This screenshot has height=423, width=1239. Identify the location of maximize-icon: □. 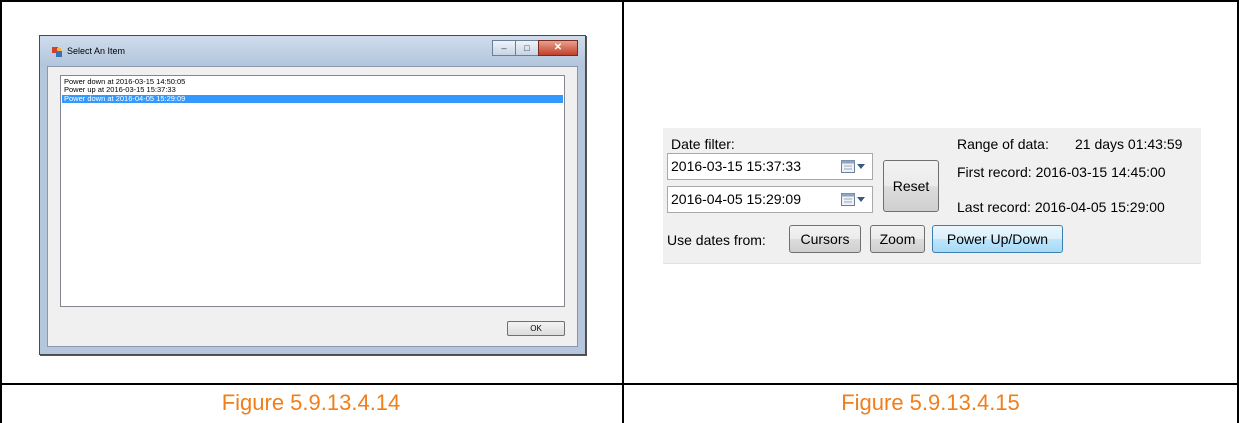
(527, 47).